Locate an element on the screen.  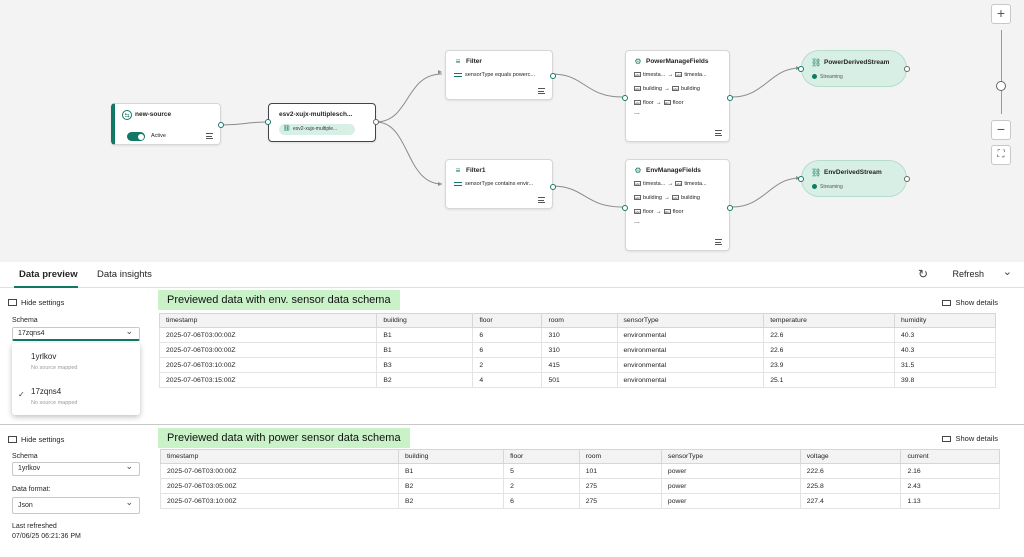
table-row: 2025-07-06T03:00:00Z B1 5 101 power 222.6 2.16 is located at coordinates (580, 471).